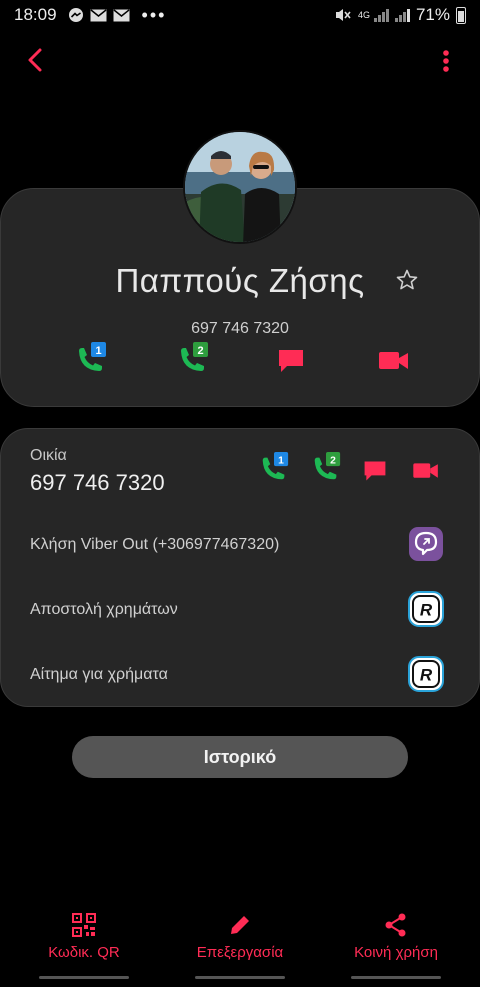  What do you see at coordinates (240, 757) in the screenshot?
I see `history-button: Ιστορικό` at bounding box center [240, 757].